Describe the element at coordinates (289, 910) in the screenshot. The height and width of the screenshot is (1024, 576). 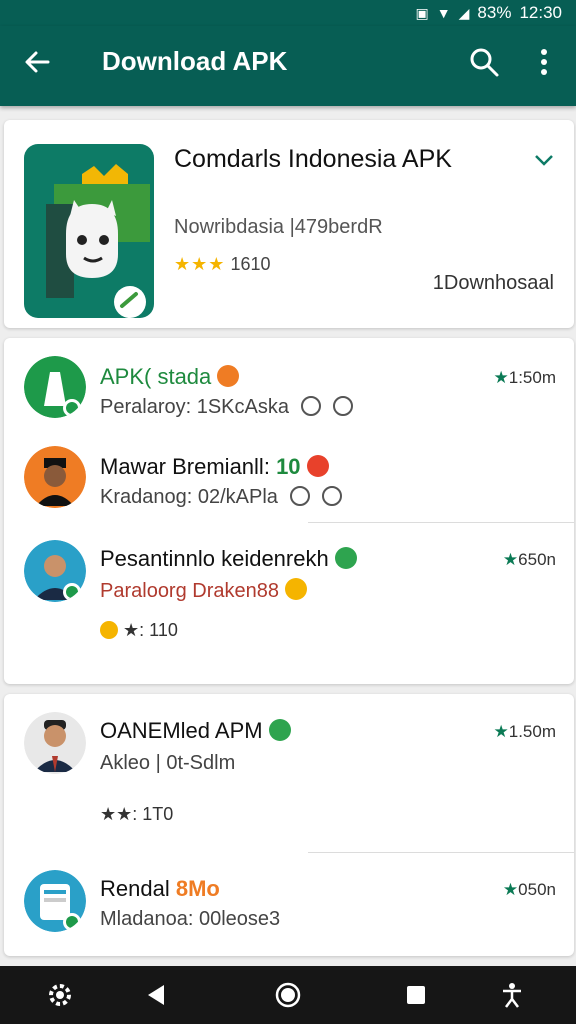
I see `list-item: Rendal 8Mo Mladanoa: 00leose3 ★050n` at that location.